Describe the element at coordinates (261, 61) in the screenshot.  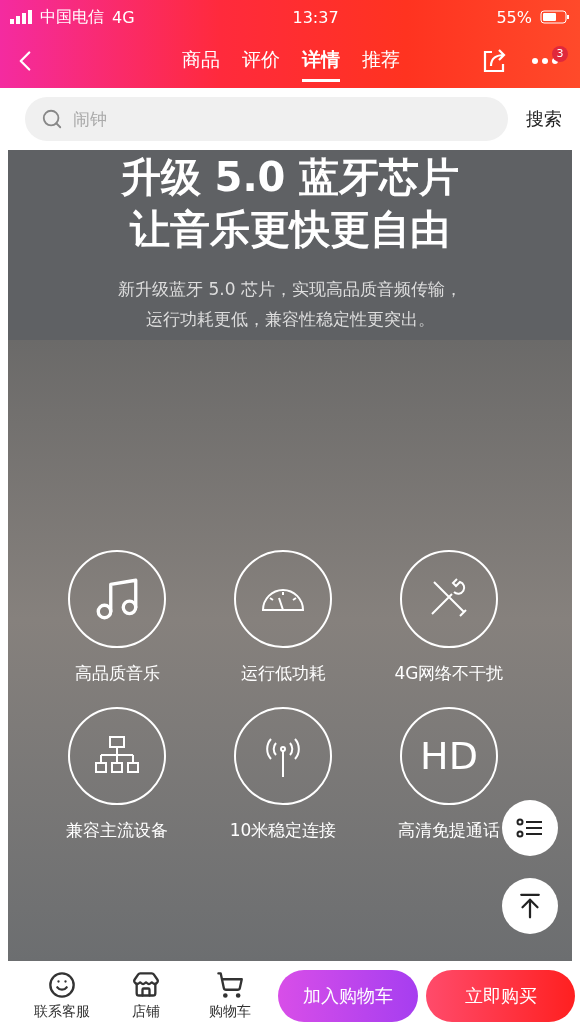
I see `nav-tab: 评价` at that location.